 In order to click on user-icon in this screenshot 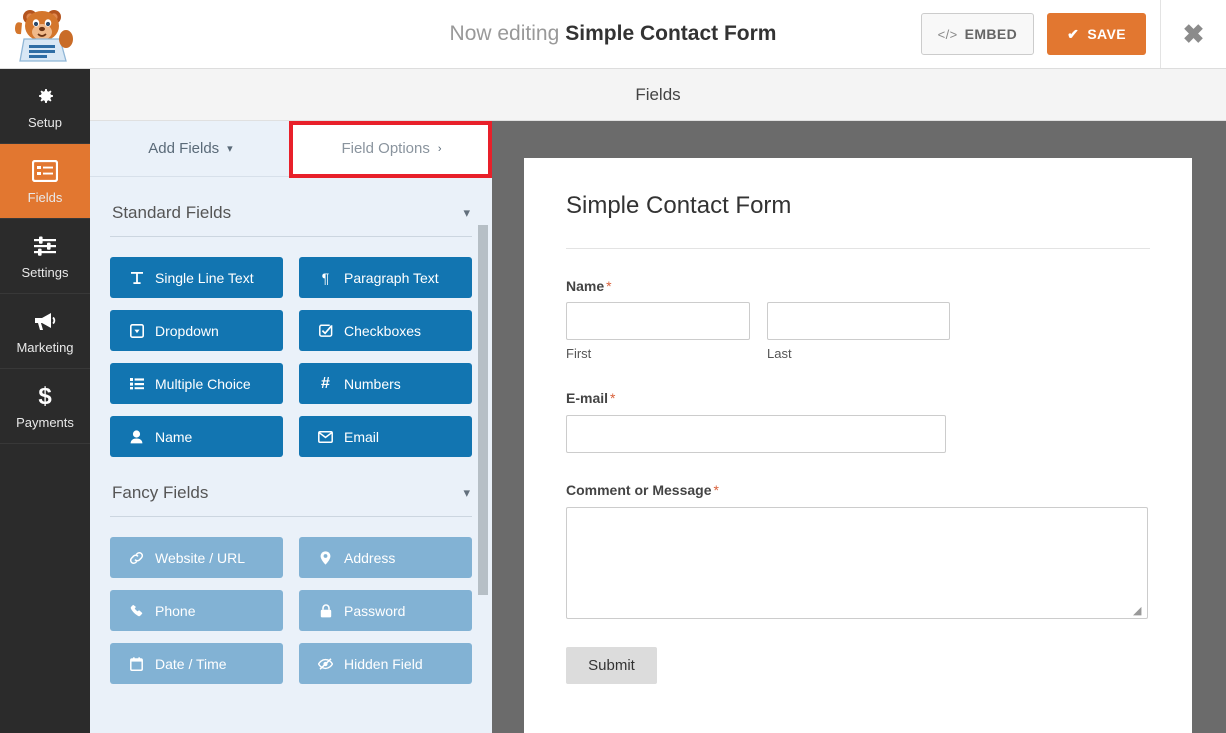, I will do `click(136, 436)`.